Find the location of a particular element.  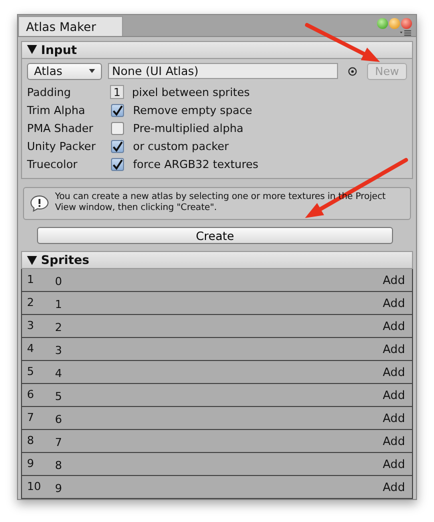

sprite-index: 9 is located at coordinates (31, 463).